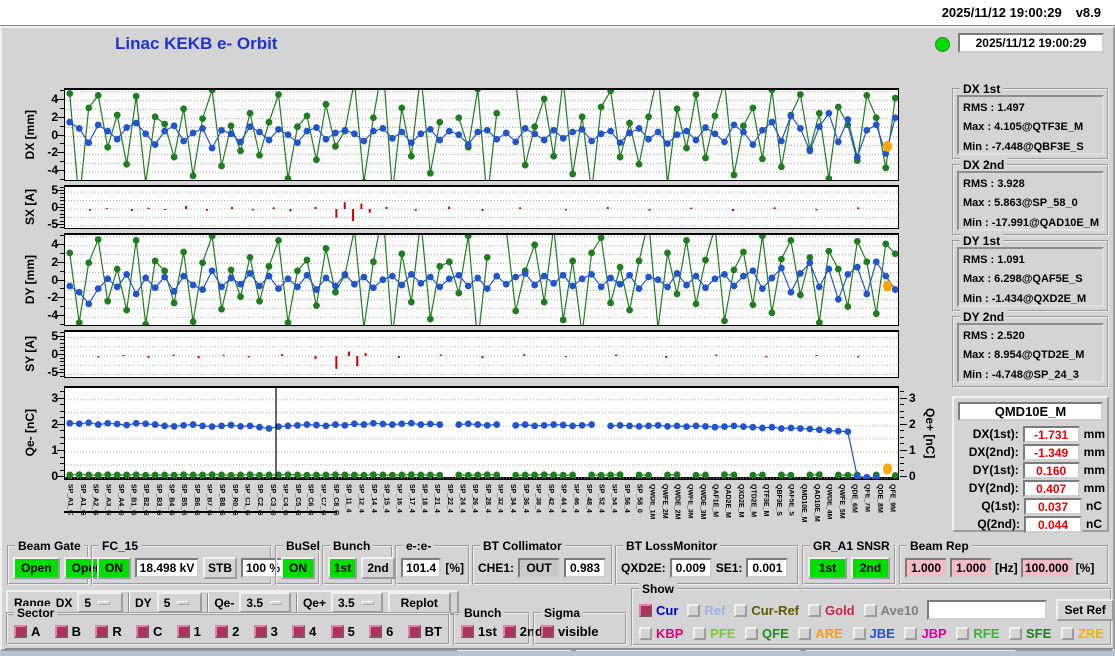 The image size is (1115, 656). I want to click on xaxis-label: SP_22_4, so click(449, 498).